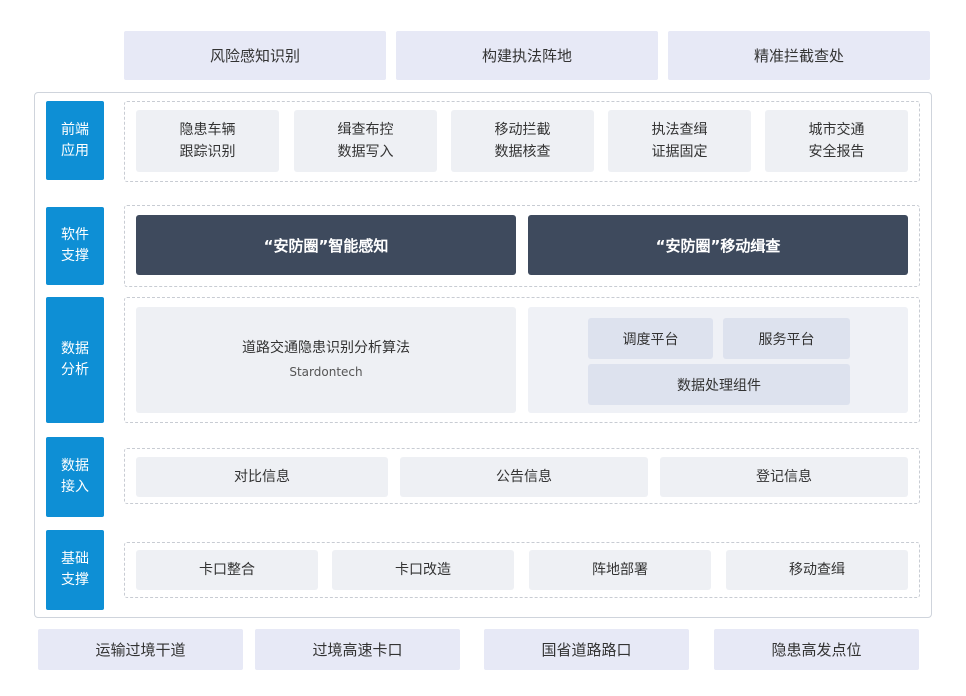  What do you see at coordinates (255, 55) in the screenshot?
I see `top-banner-item: 风险感知识别` at bounding box center [255, 55].